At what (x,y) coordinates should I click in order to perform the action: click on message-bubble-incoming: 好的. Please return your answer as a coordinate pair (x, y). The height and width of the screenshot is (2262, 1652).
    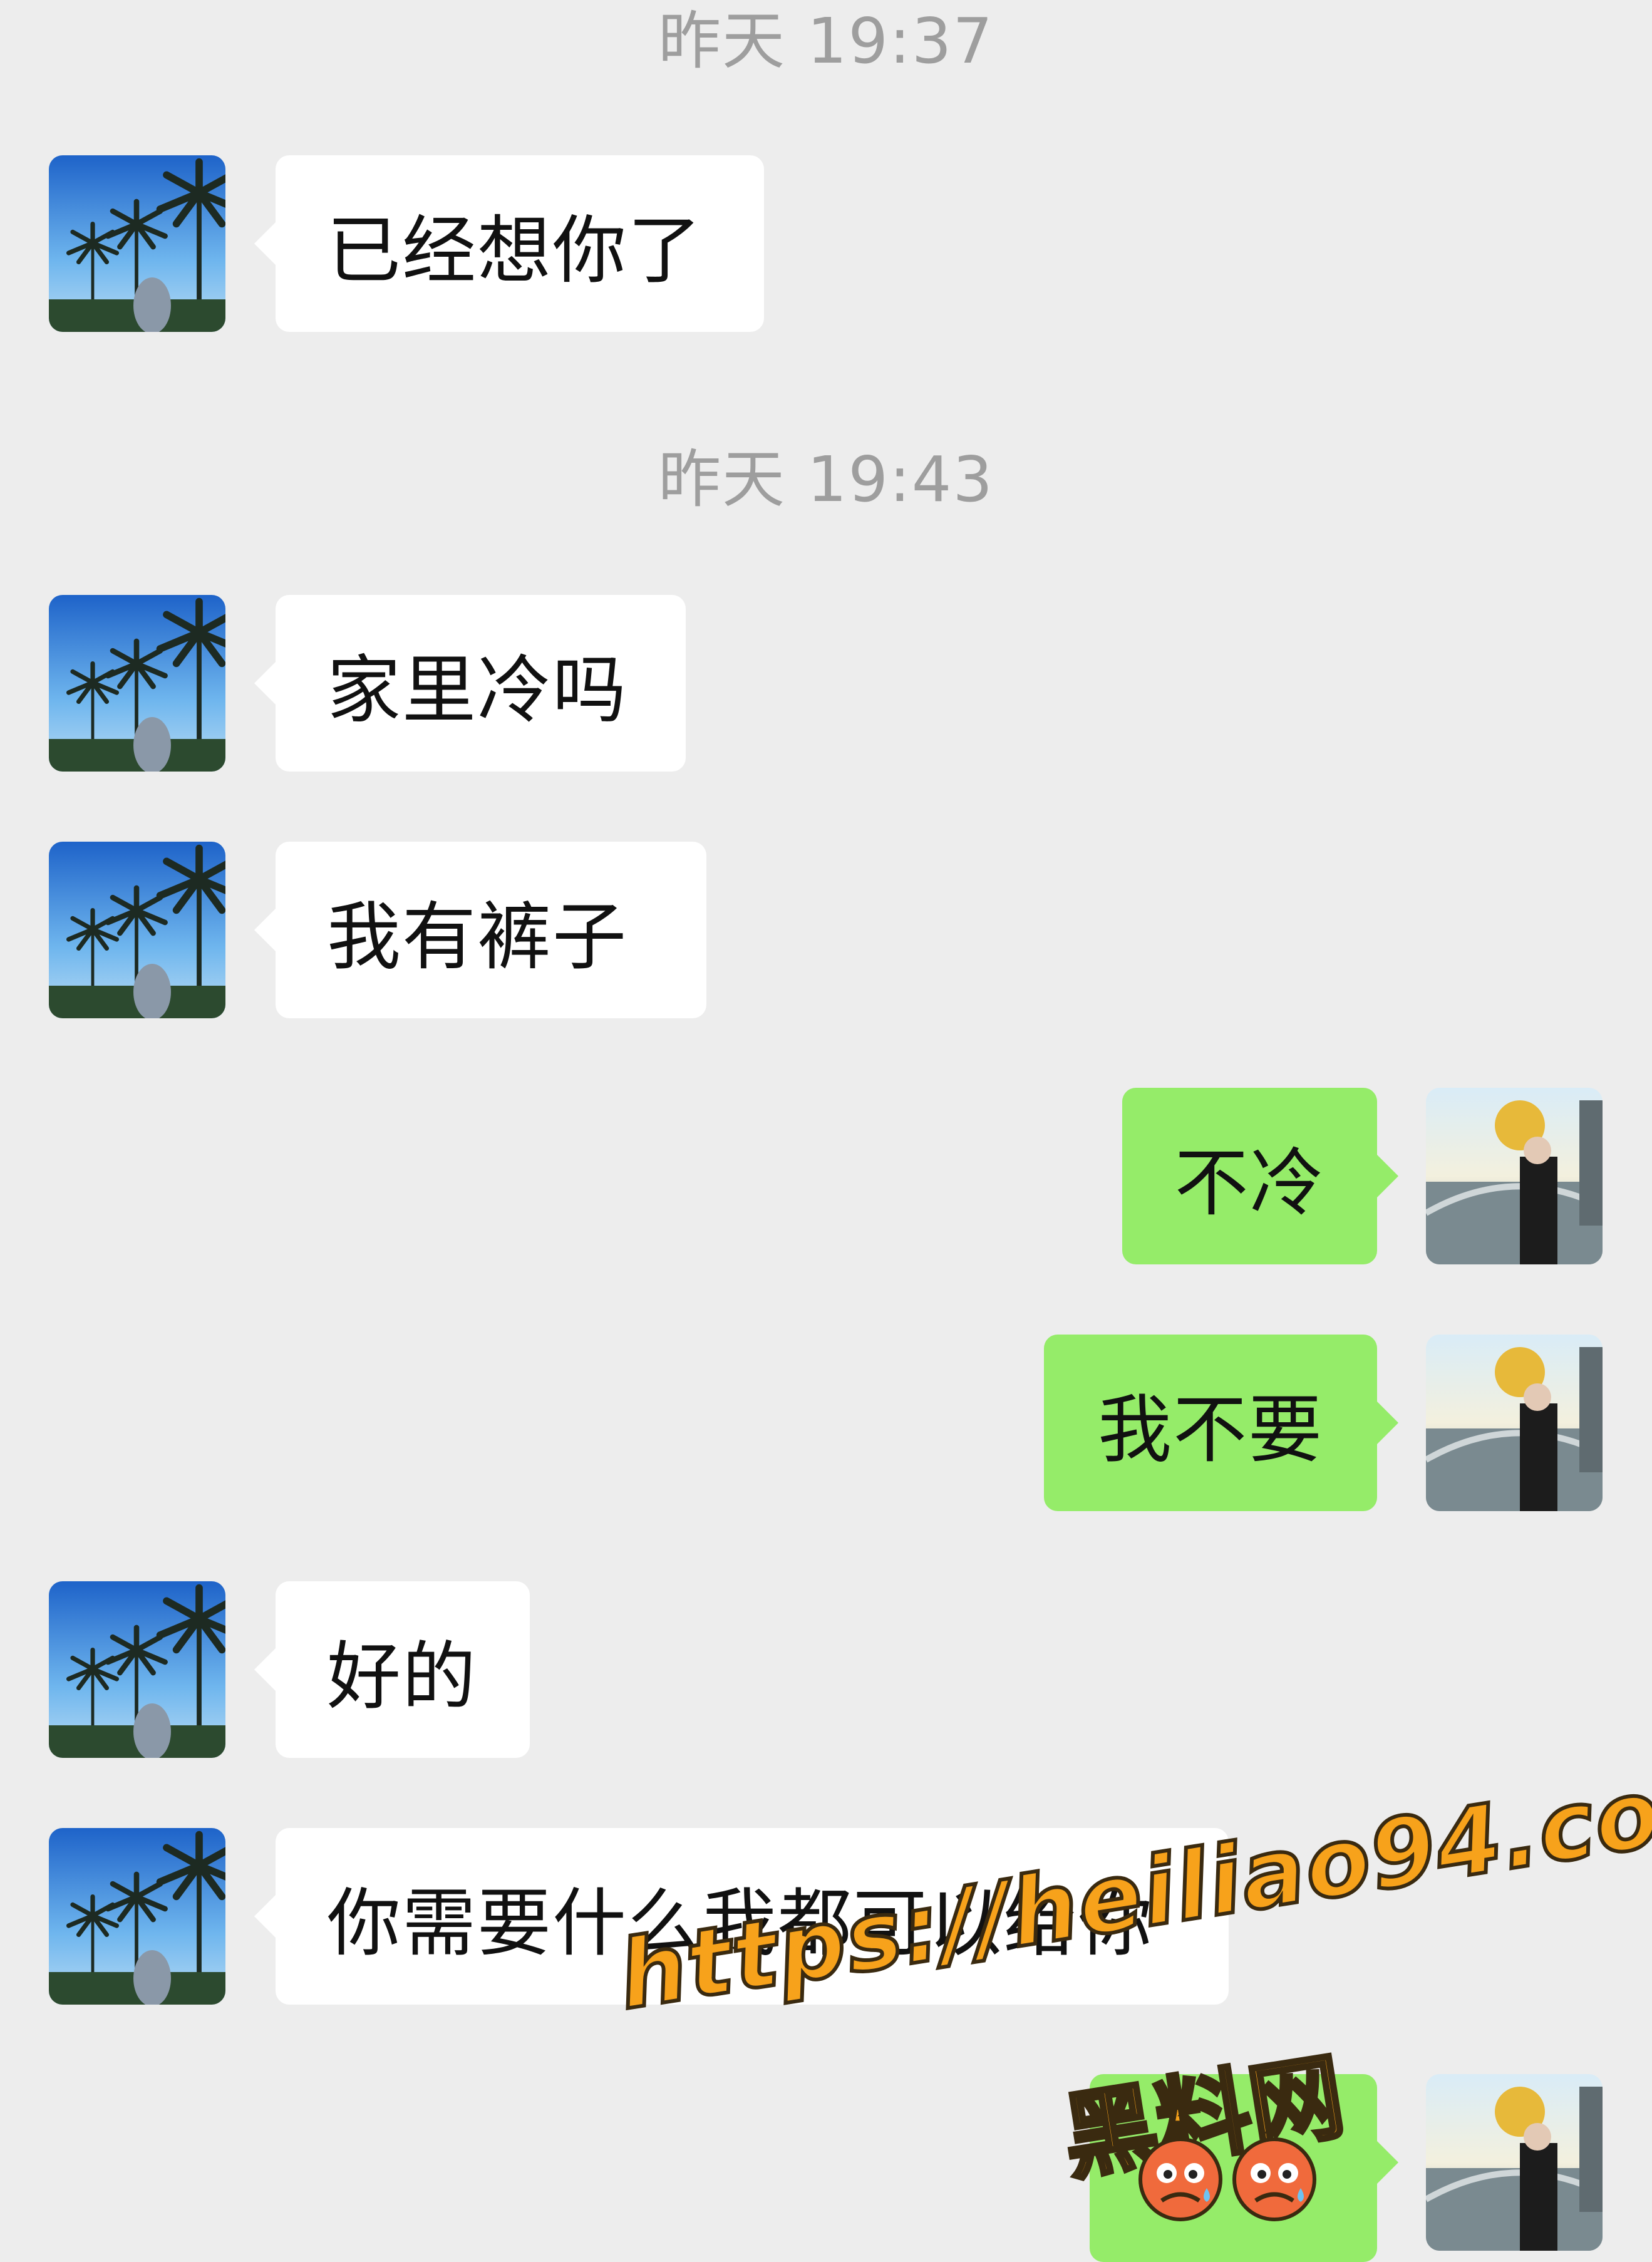
    Looking at the image, I should click on (392, 1670).